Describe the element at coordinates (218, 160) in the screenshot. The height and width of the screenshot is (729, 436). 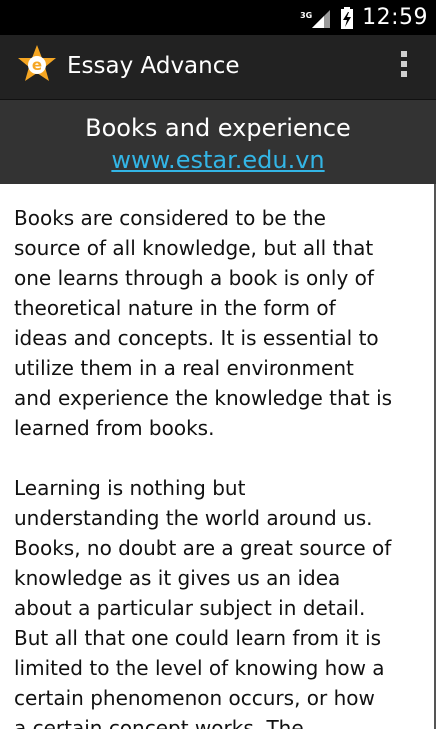
I see `website-link: www.estar.edu.vn` at that location.